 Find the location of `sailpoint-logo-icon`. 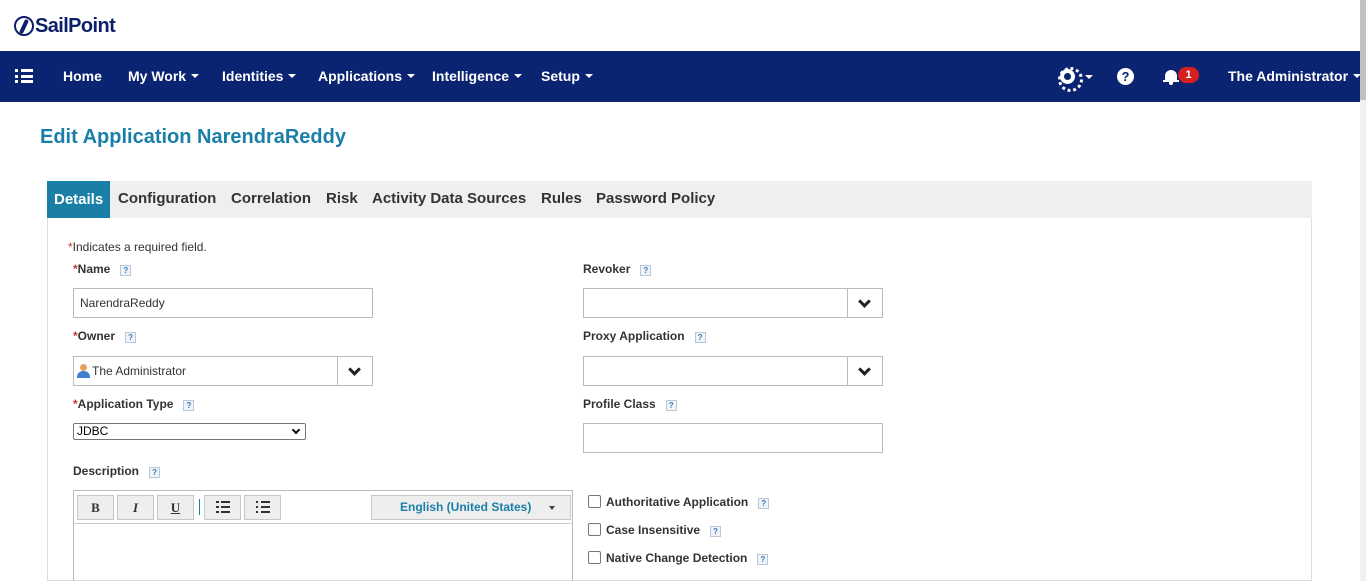

sailpoint-logo-icon is located at coordinates (24, 26).